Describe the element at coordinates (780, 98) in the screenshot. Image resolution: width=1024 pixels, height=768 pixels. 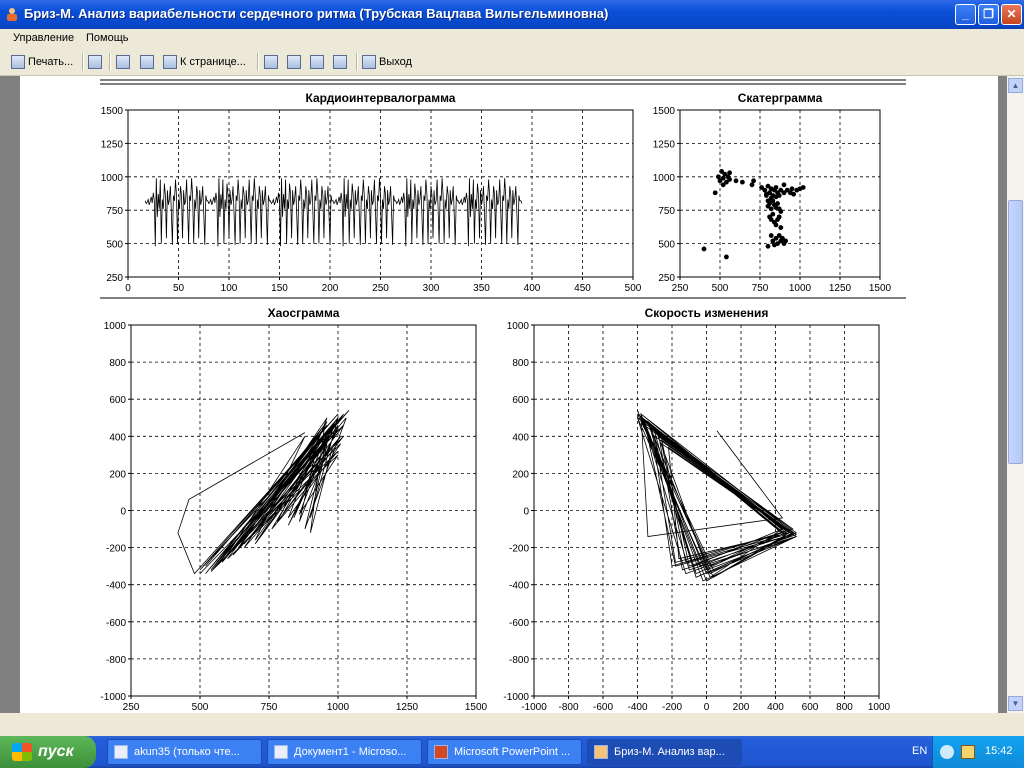
I see `chart-title: Скатерграмма` at that location.